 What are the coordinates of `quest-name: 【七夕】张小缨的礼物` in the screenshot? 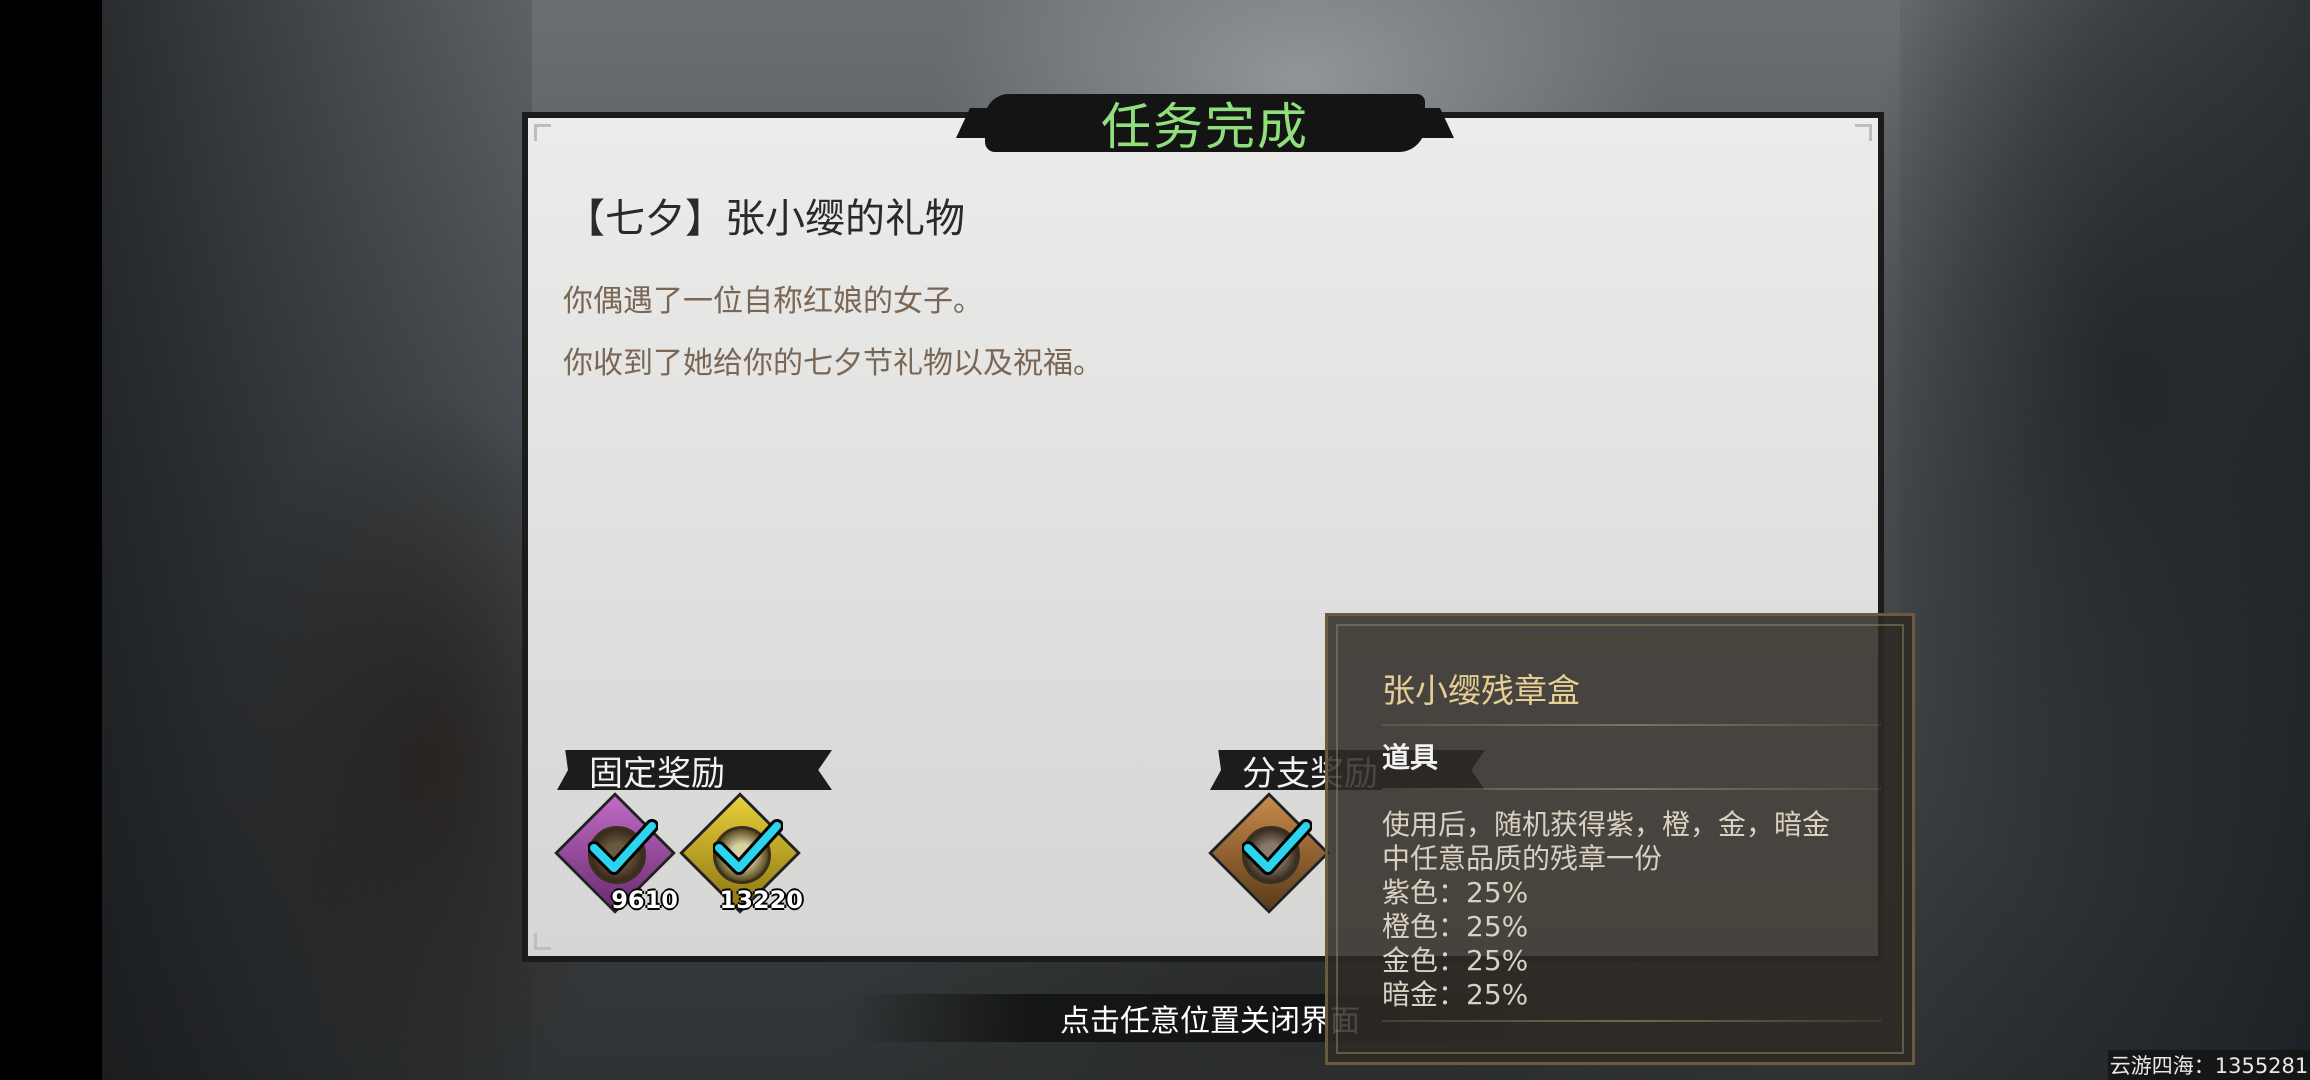 It's located at (765, 219).